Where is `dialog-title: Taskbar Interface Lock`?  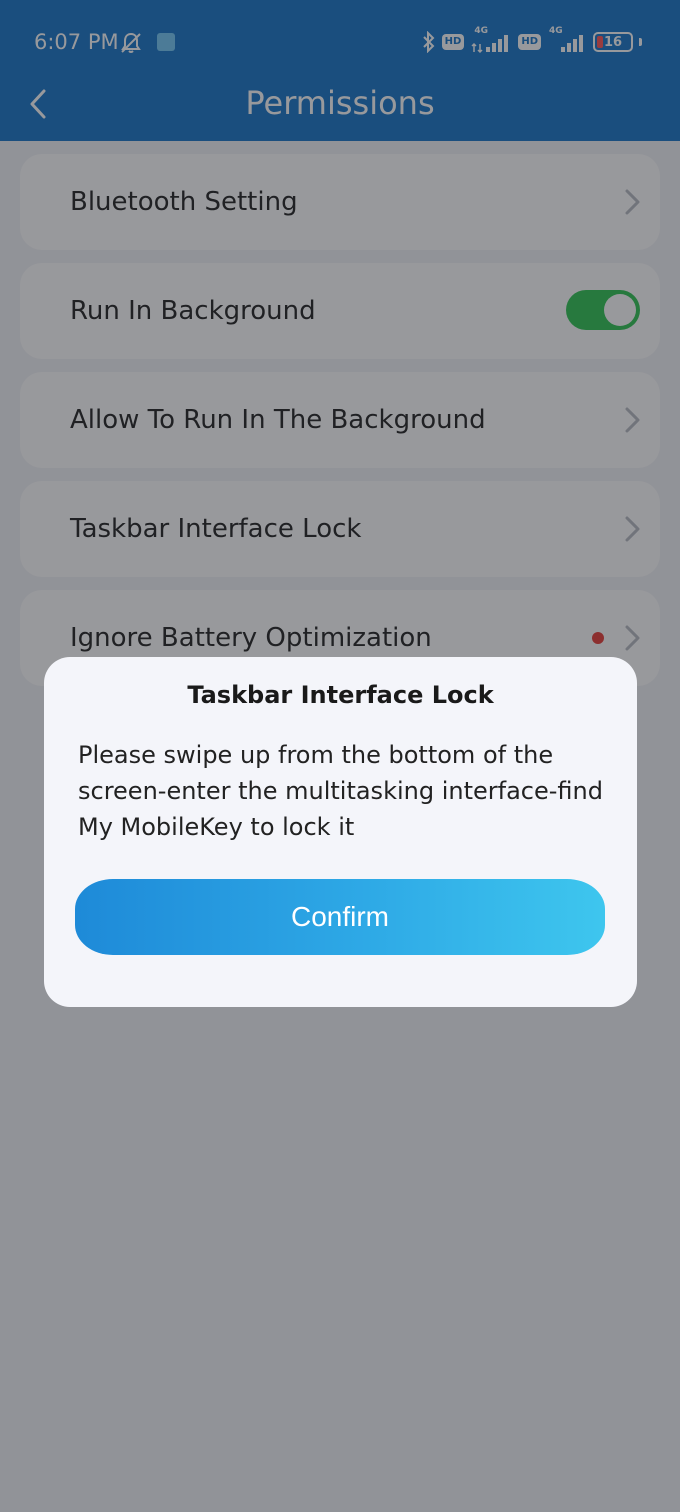
dialog-title: Taskbar Interface Lock is located at coordinates (340, 695).